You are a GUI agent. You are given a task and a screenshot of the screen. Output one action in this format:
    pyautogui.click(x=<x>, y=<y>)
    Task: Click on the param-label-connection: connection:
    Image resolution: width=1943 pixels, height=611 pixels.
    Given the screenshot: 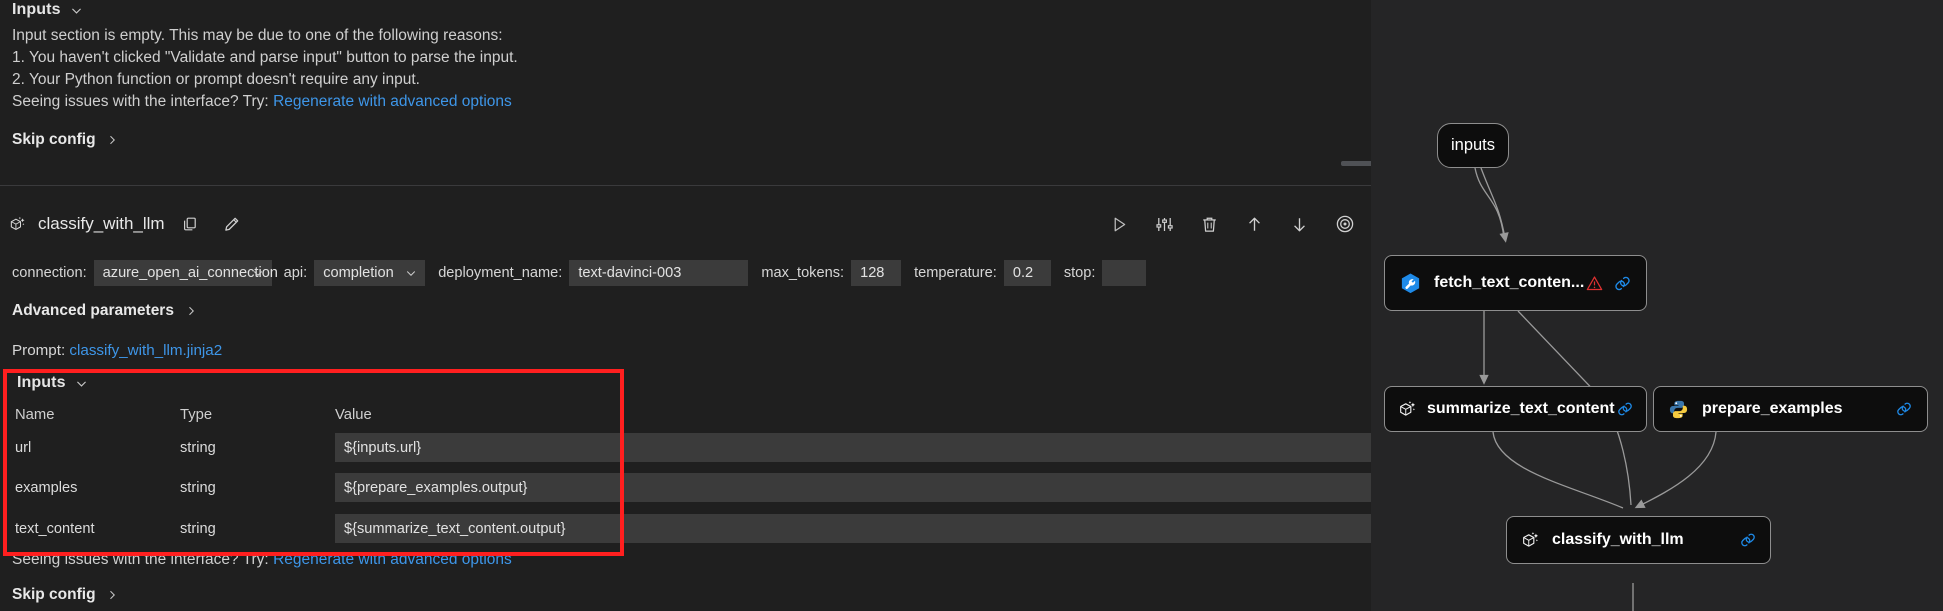 What is the action you would take?
    pyautogui.click(x=49, y=273)
    